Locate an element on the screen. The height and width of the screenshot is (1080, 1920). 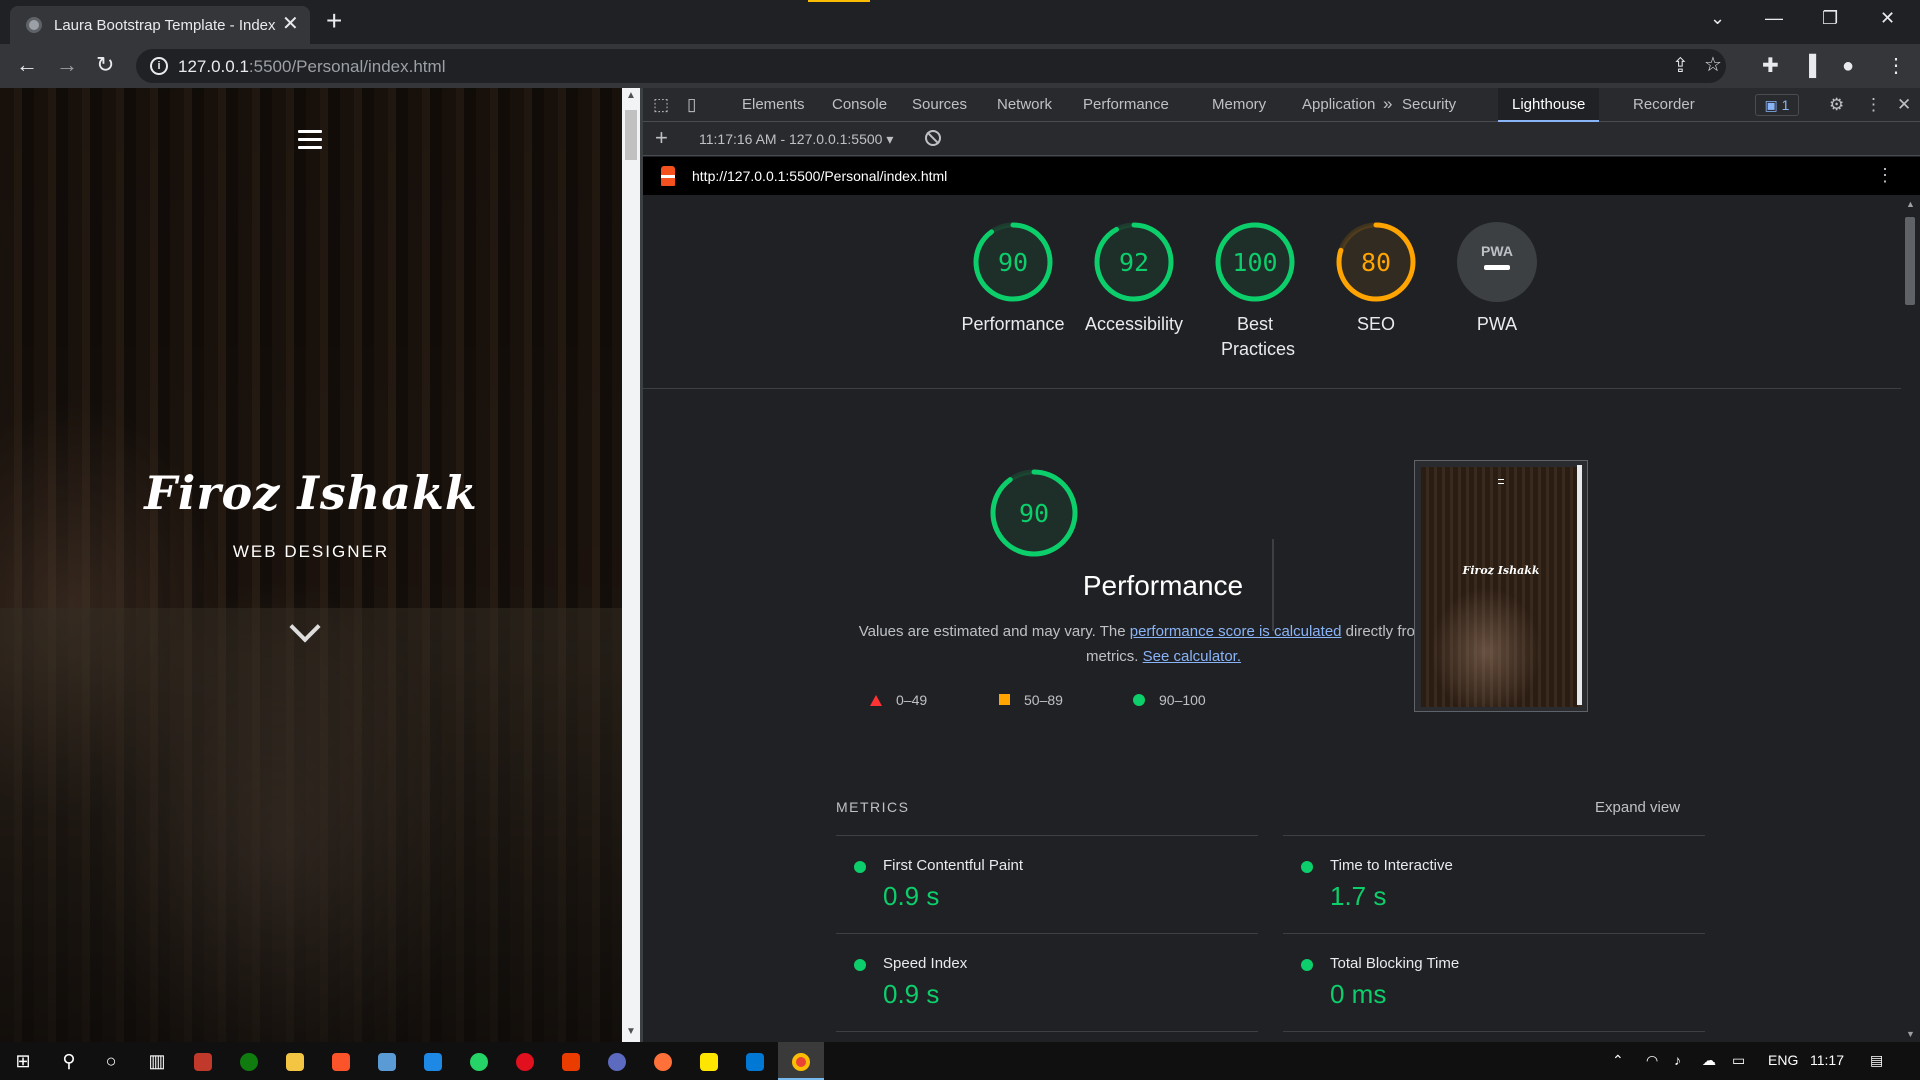
tab-security: Security is located at coordinates (1429, 104).